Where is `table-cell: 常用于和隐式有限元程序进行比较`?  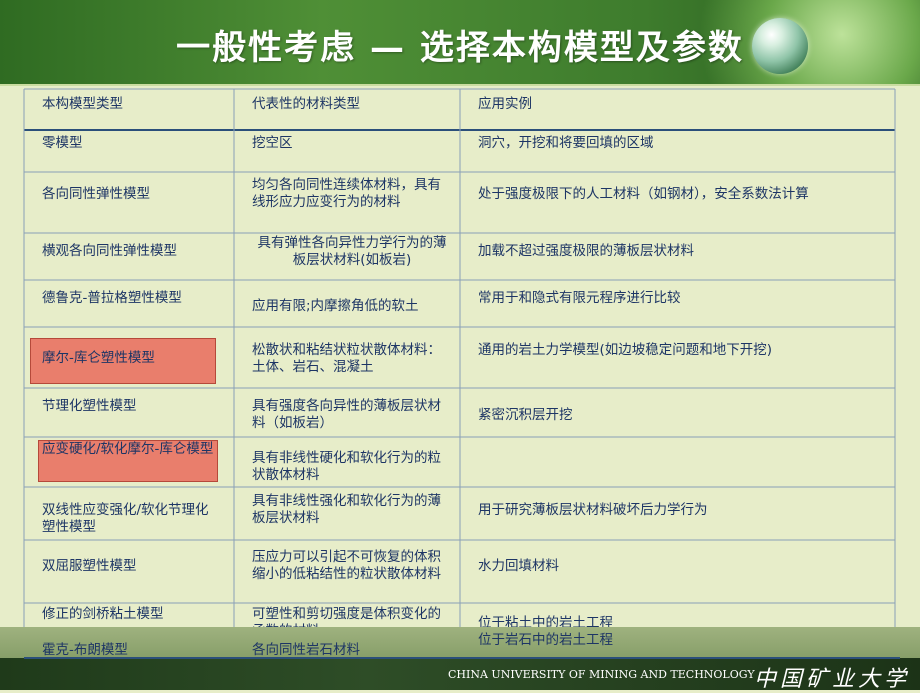 table-cell: 常用于和隐式有限元程序进行比较 is located at coordinates (579, 298).